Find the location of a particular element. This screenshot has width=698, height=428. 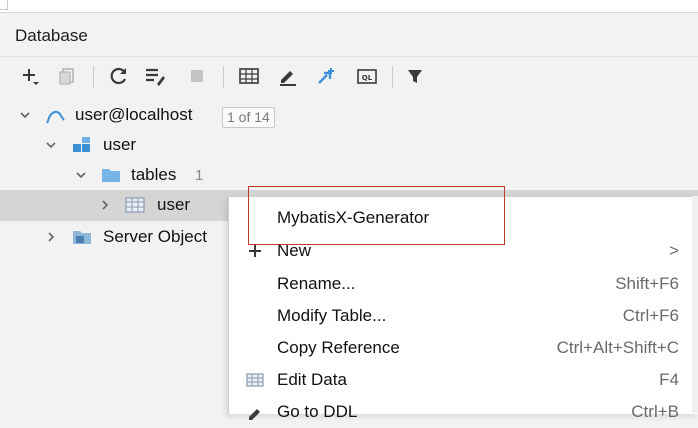

mysql-datasource-icon is located at coordinates (55, 117).